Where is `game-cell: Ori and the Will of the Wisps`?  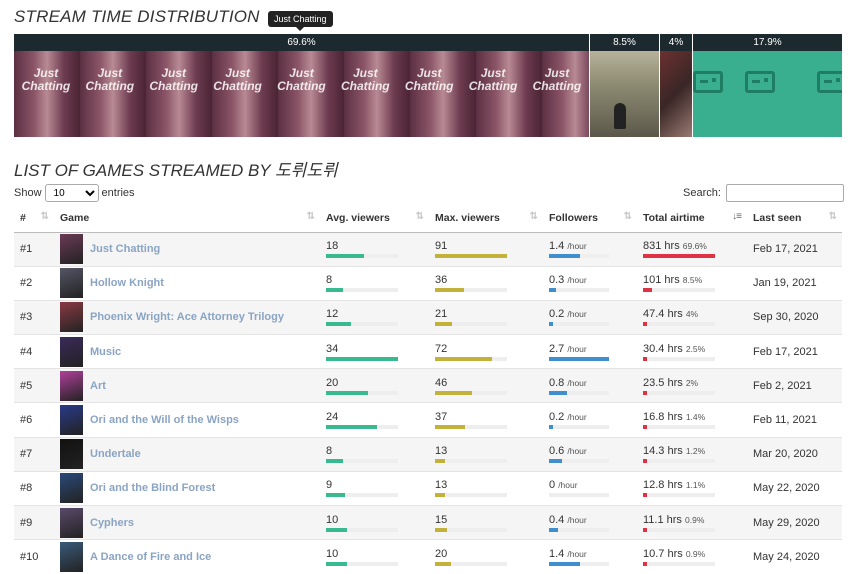
game-cell: Ori and the Will of the Wisps is located at coordinates (187, 420).